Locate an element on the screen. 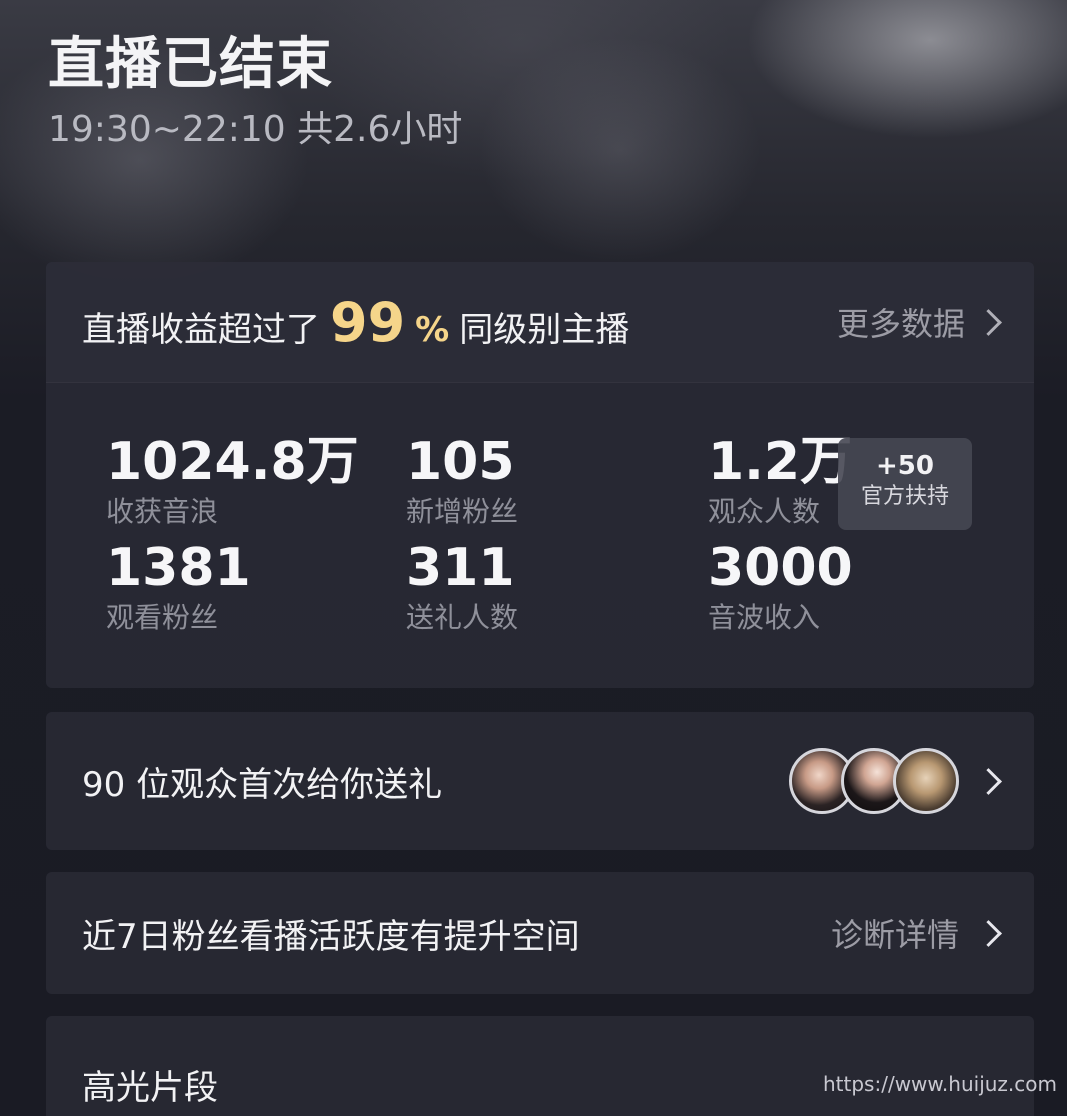  stat-label: 观众人数 is located at coordinates (764, 511).